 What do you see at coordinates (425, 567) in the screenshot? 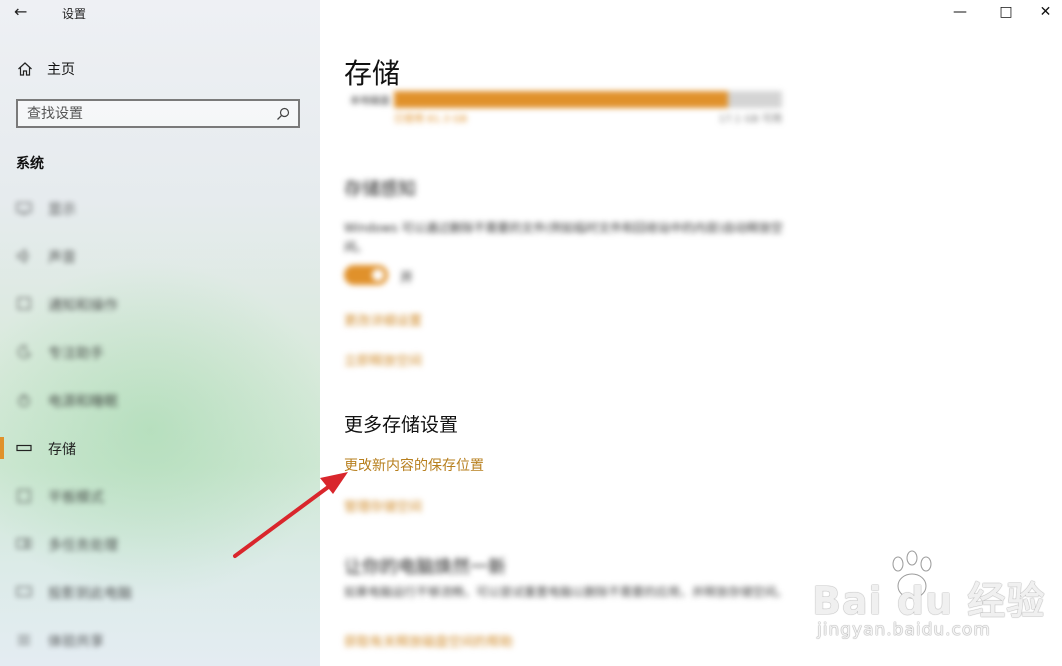
I see `section2-header: 让你的电脑焕然一新` at bounding box center [425, 567].